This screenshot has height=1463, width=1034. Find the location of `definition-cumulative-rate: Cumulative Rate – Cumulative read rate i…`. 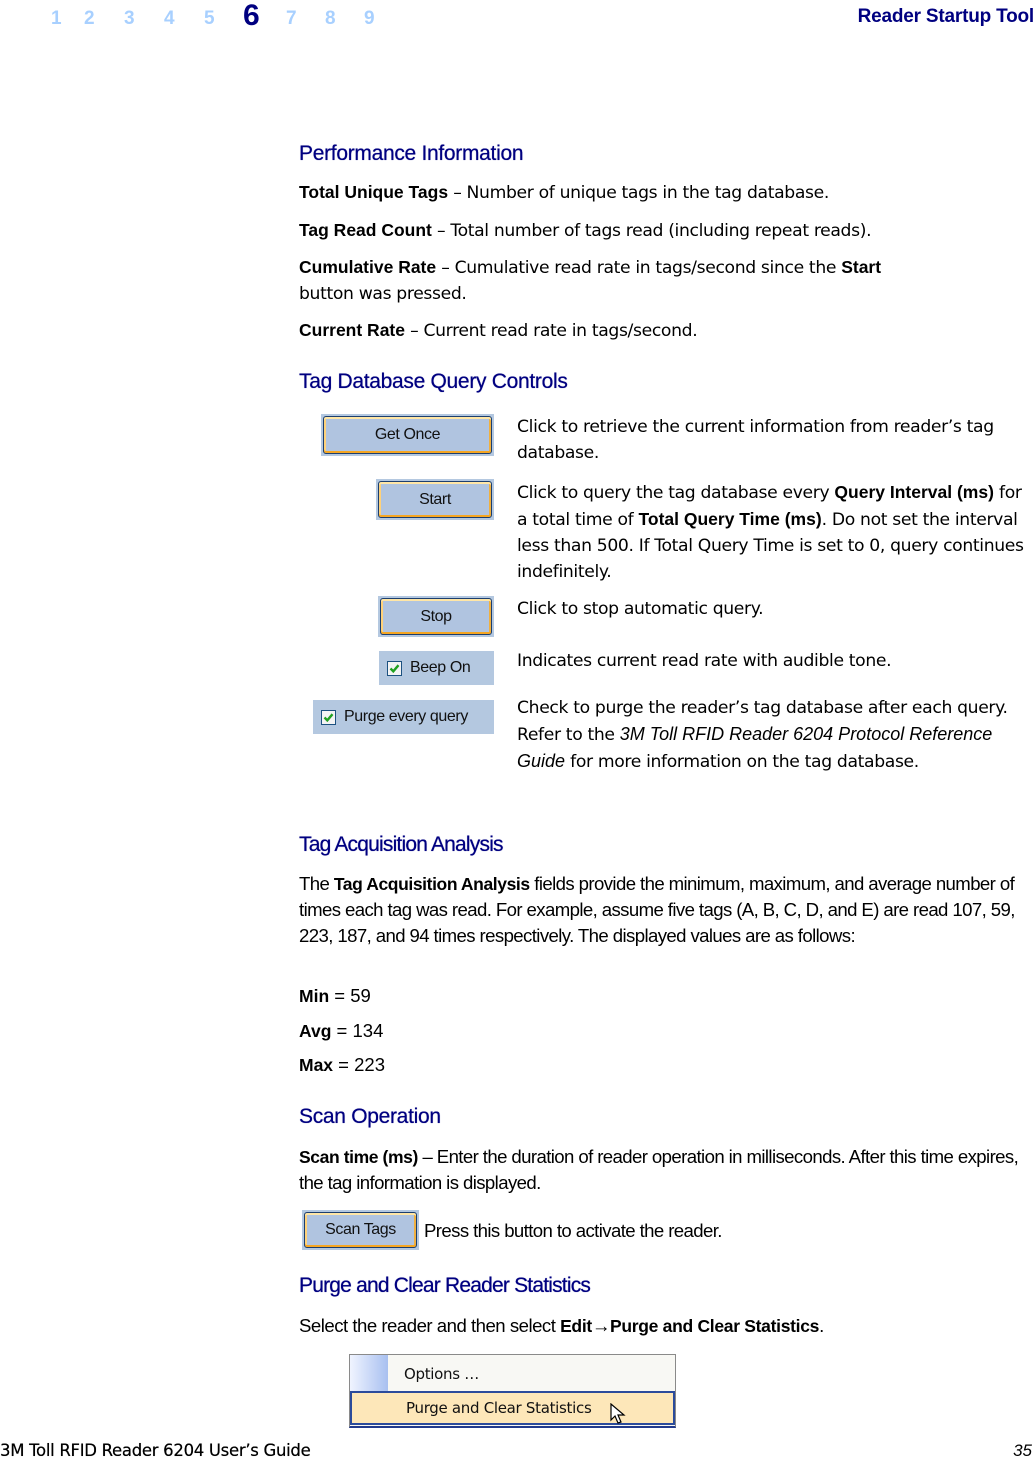

definition-cumulative-rate: Cumulative Rate – Cumulative read rate i… is located at coordinates (649, 280).